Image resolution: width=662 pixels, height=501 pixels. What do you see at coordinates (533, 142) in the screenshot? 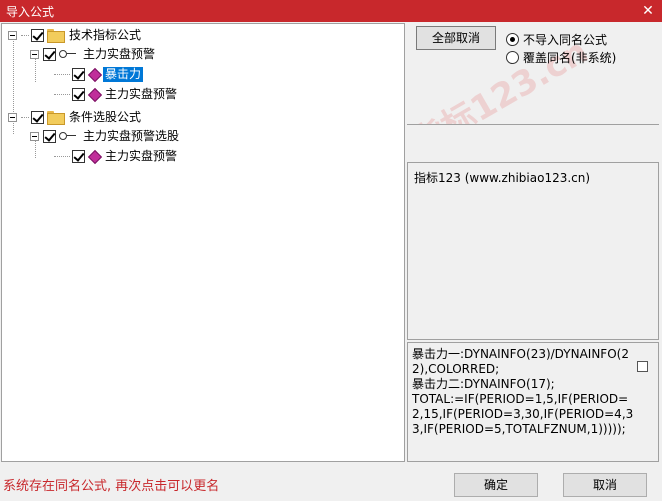
I see `separator` at bounding box center [533, 142].